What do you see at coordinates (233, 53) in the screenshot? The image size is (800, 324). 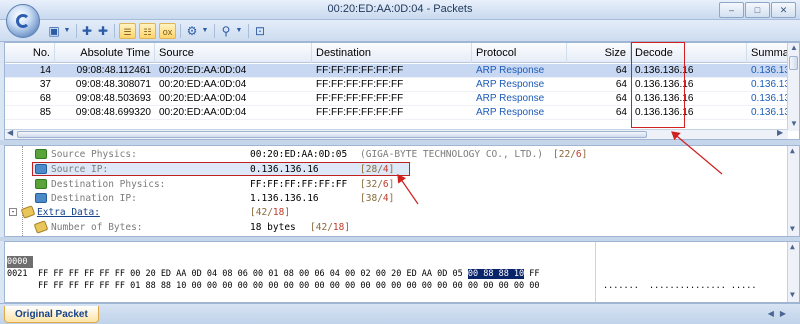 I see `column-header-source: Source` at bounding box center [233, 53].